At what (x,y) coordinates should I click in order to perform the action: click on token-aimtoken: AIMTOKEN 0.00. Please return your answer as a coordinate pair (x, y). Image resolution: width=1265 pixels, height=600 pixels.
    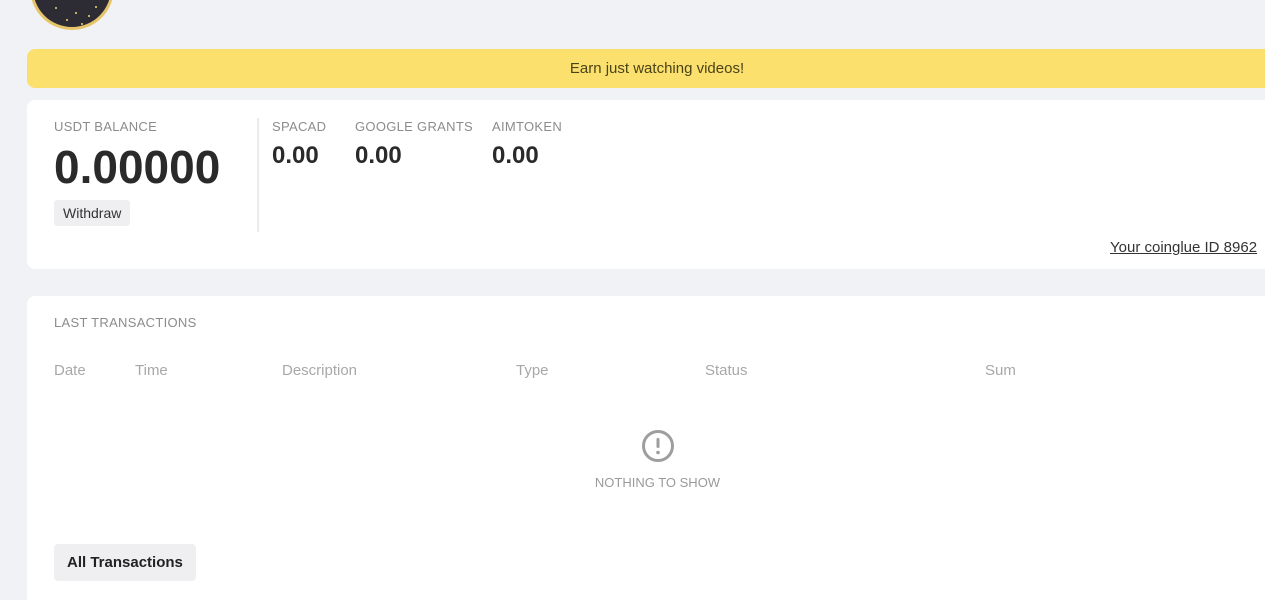
    Looking at the image, I should click on (527, 144).